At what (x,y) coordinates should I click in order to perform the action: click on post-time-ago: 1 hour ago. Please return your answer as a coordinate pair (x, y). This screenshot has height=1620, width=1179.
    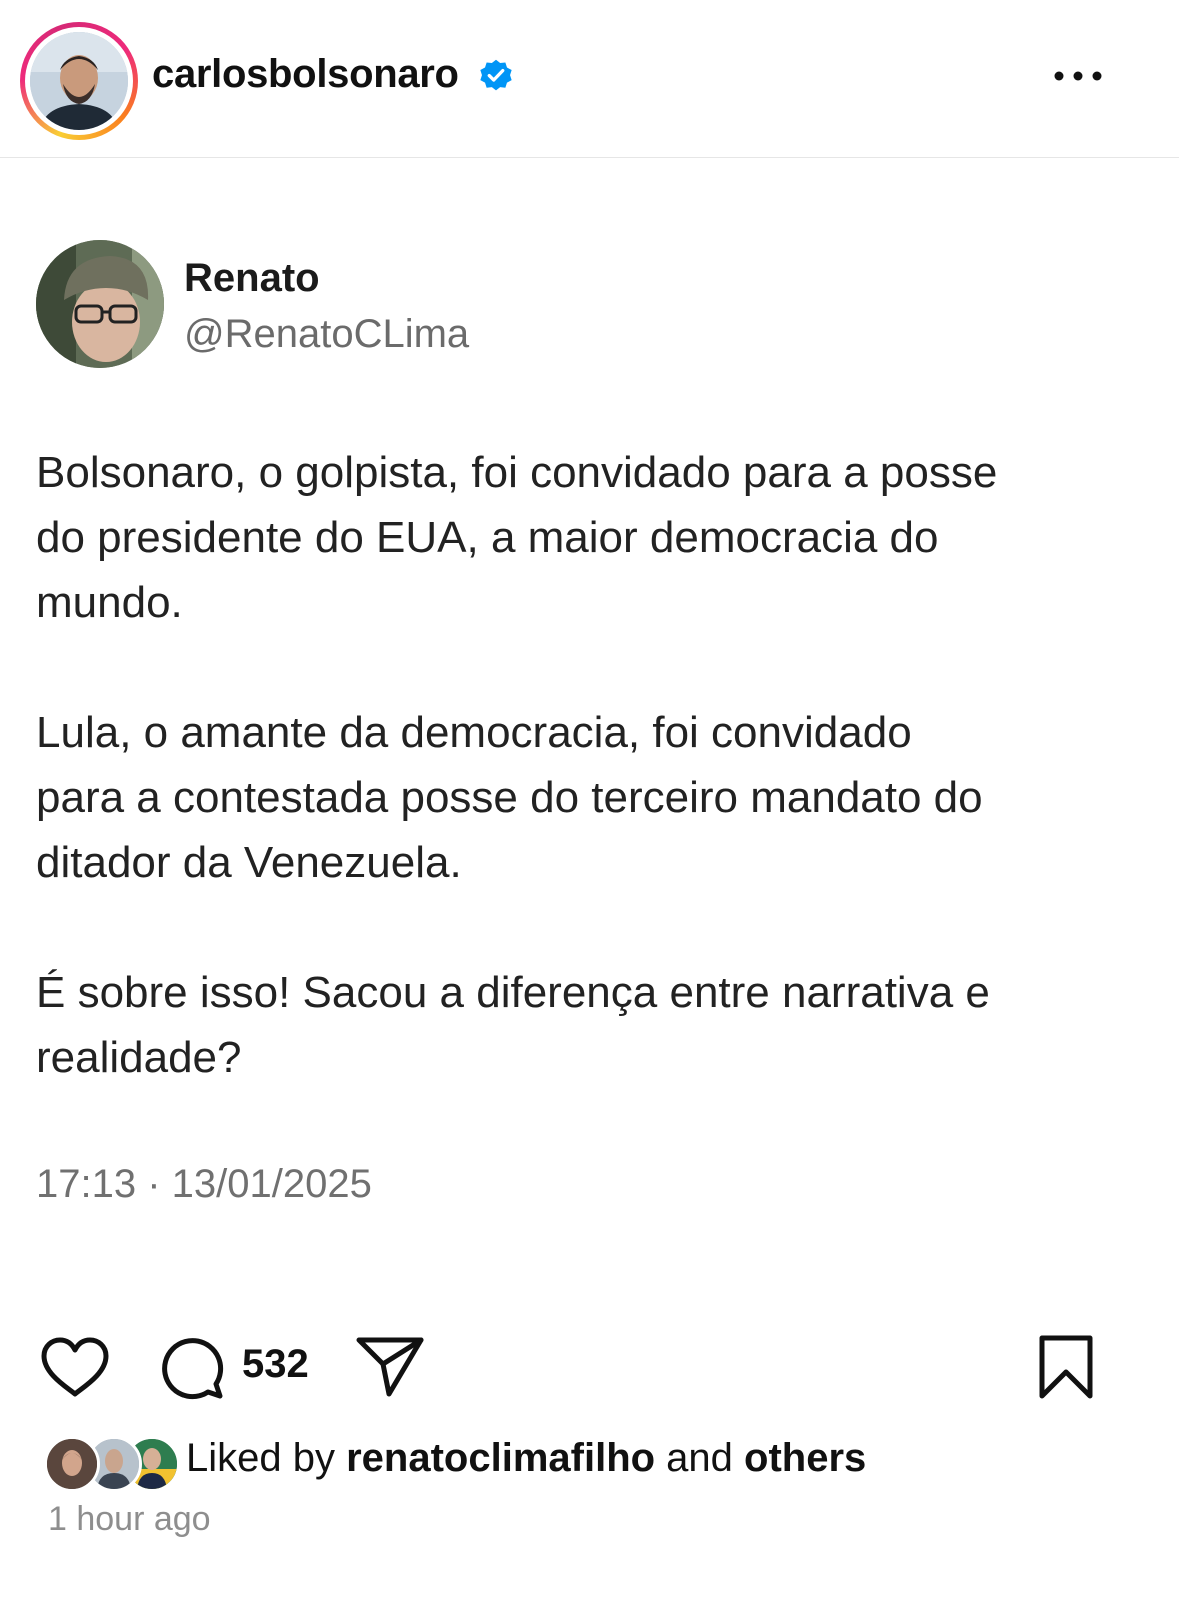
    Looking at the image, I should click on (129, 1519).